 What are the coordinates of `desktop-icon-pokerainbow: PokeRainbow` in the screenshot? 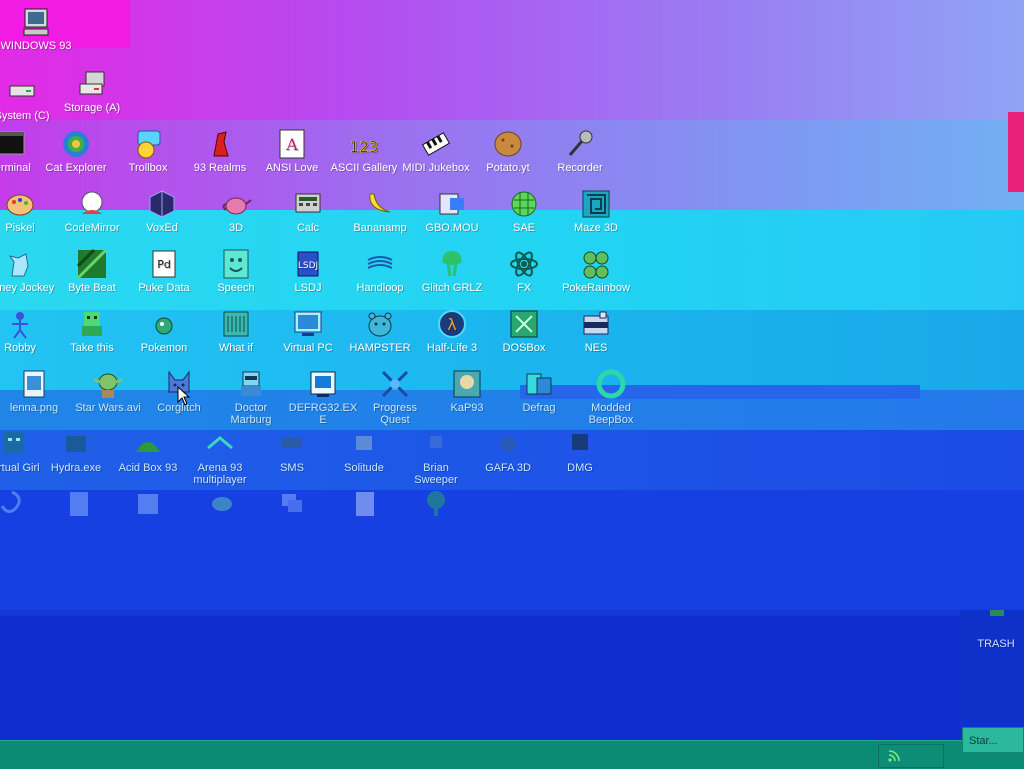 It's located at (596, 271).